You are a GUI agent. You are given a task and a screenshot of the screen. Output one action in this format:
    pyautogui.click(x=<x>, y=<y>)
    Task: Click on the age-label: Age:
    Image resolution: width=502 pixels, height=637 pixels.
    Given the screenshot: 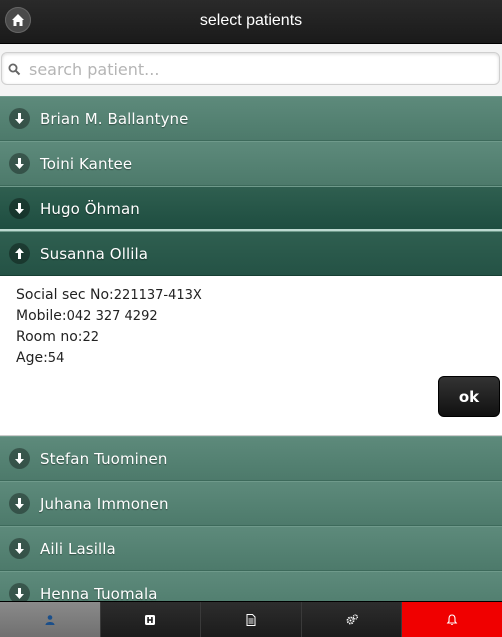 What is the action you would take?
    pyautogui.click(x=32, y=358)
    